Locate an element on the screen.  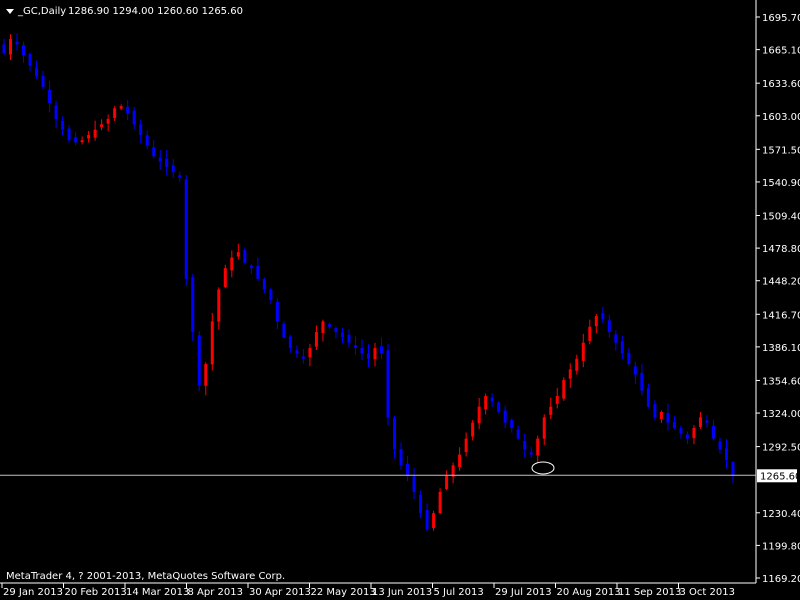
price-tick-label: 1509.40 is located at coordinates (781, 217).